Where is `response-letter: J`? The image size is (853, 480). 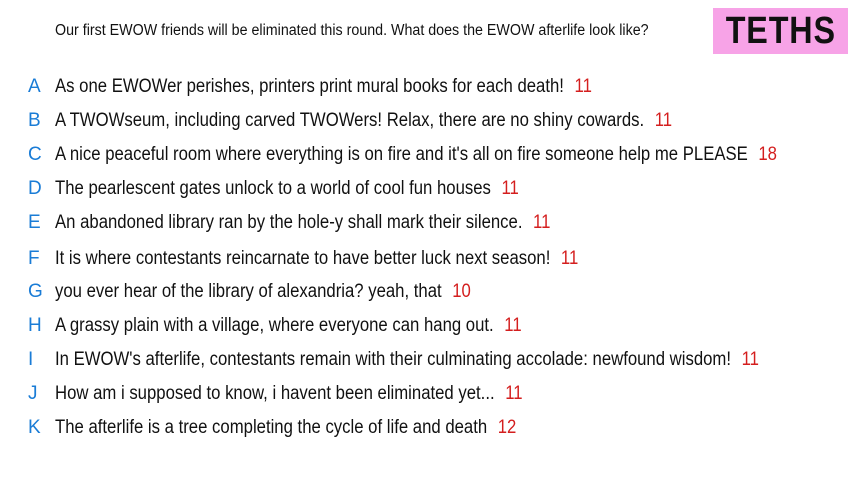
response-letter: J is located at coordinates (33, 393).